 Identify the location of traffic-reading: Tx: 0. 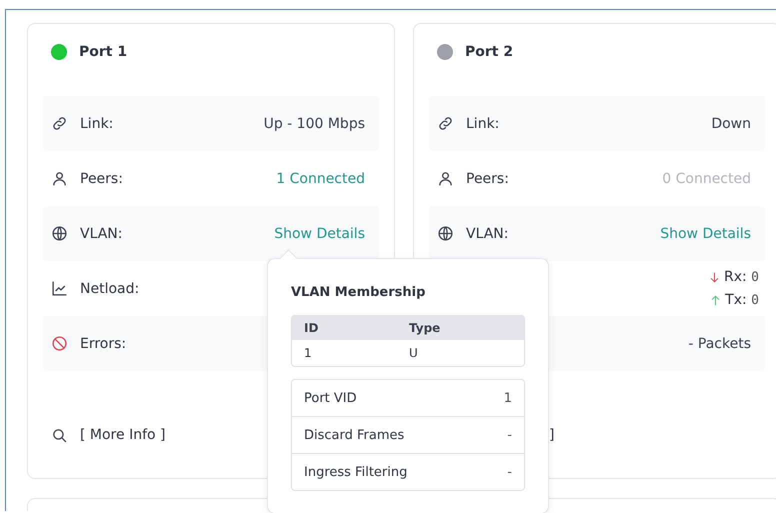
(742, 300).